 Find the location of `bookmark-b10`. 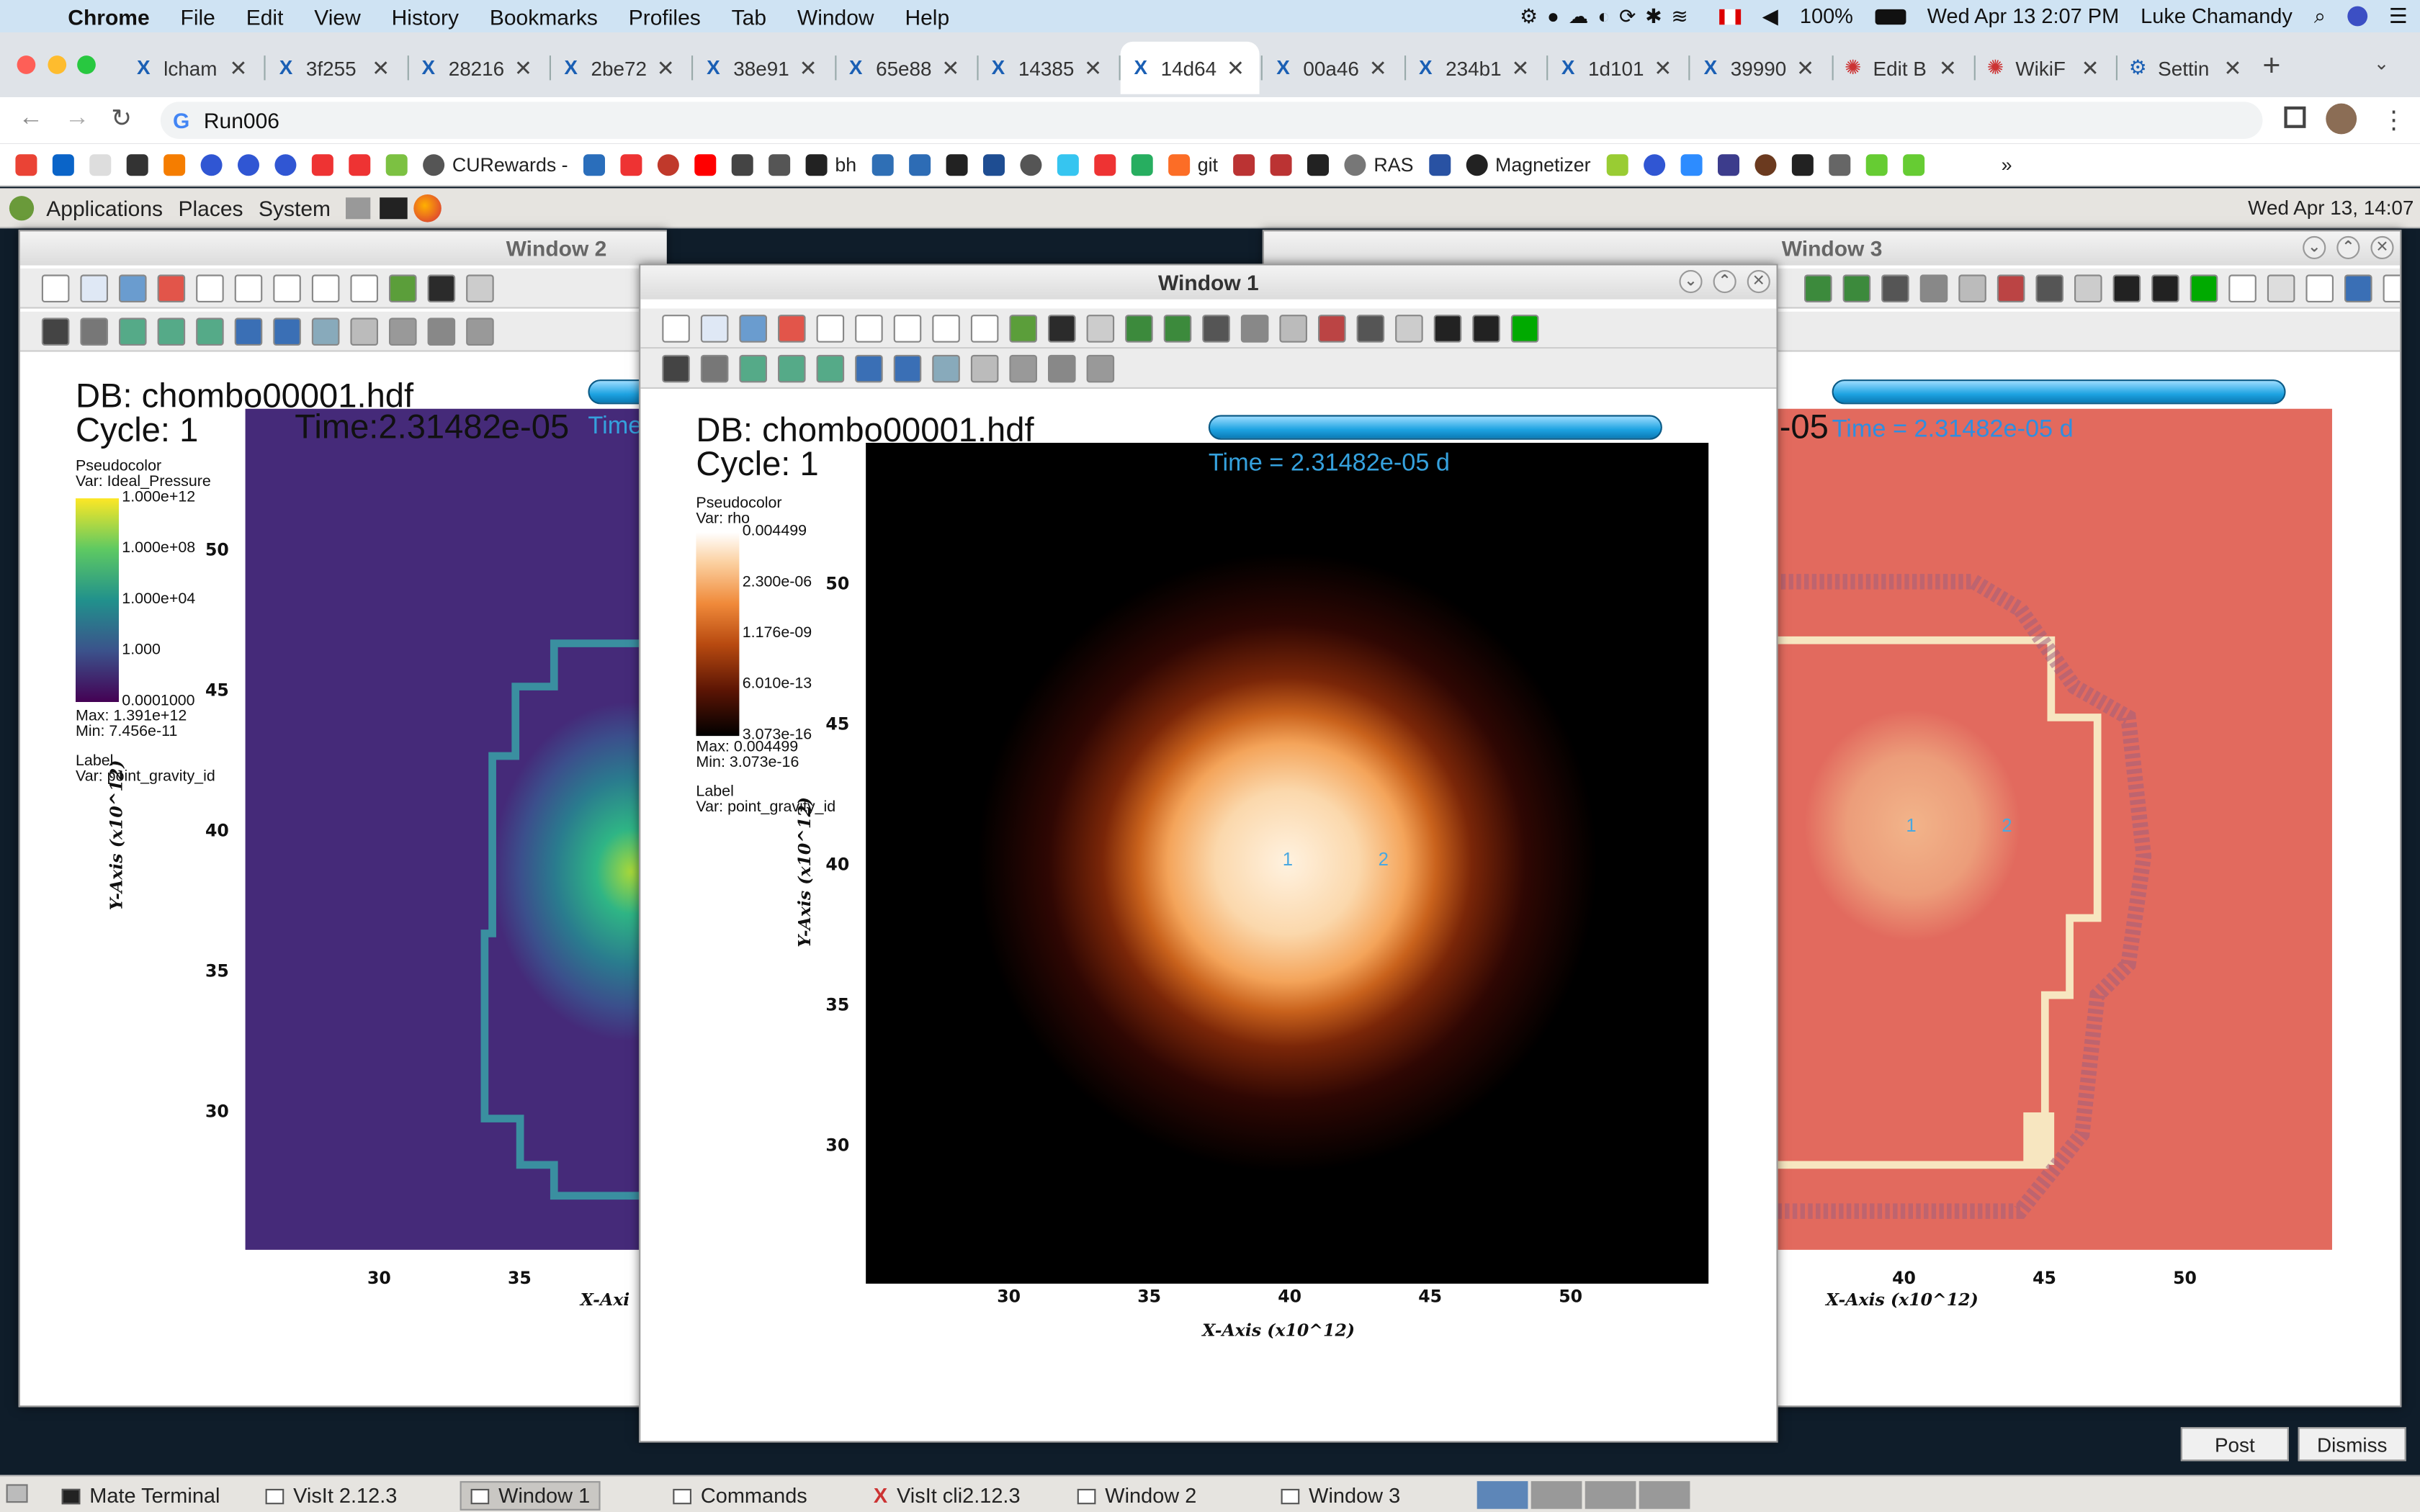

bookmark-b10 is located at coordinates (1031, 164).